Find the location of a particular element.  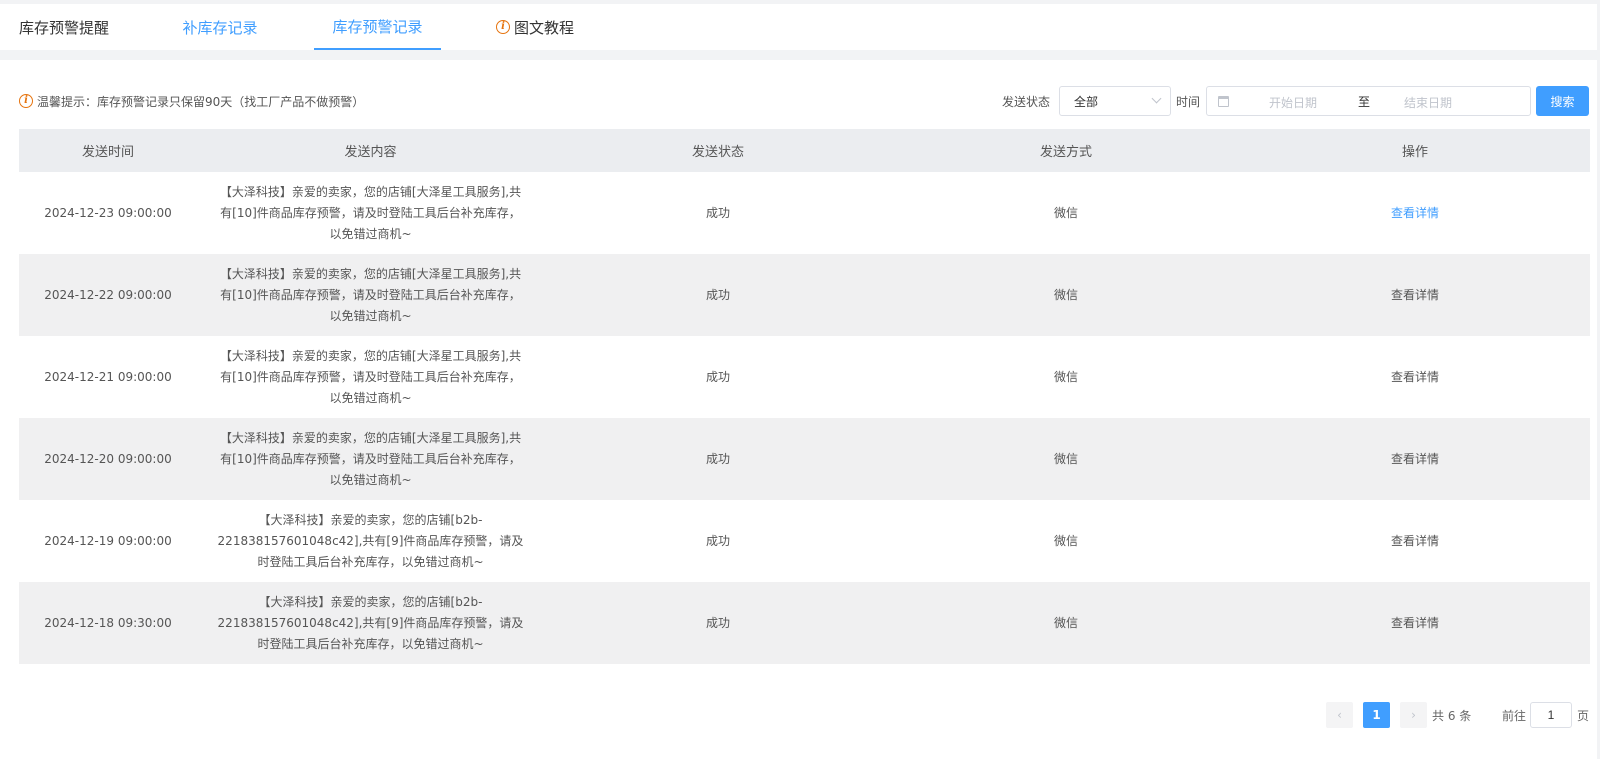

goto-label: 前往 is located at coordinates (1514, 715).